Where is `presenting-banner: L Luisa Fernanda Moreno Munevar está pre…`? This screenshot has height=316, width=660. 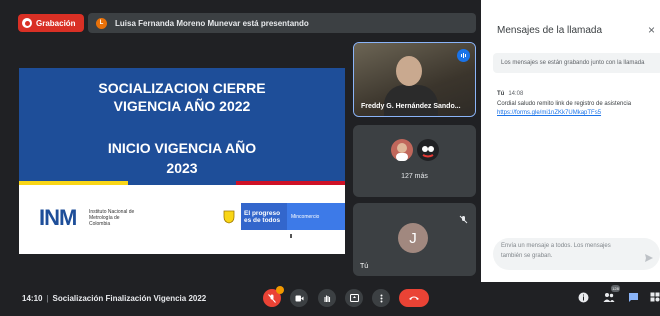 presenting-banner: L Luisa Fernanda Moreno Munevar está pre… is located at coordinates (282, 23).